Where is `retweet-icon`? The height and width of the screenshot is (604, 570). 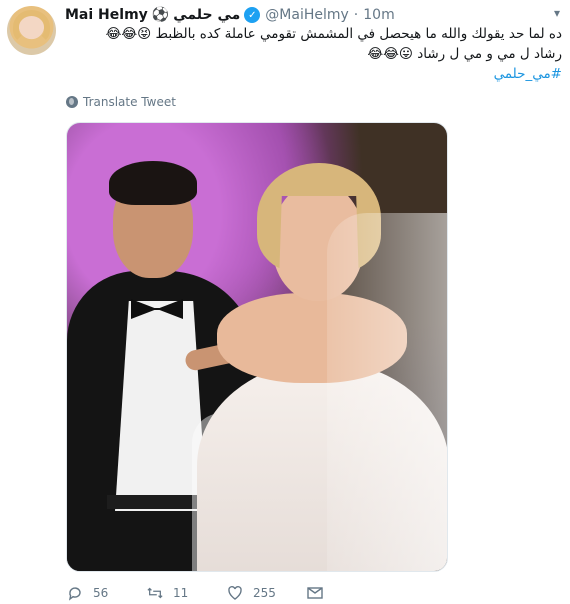 retweet-icon is located at coordinates (155, 593).